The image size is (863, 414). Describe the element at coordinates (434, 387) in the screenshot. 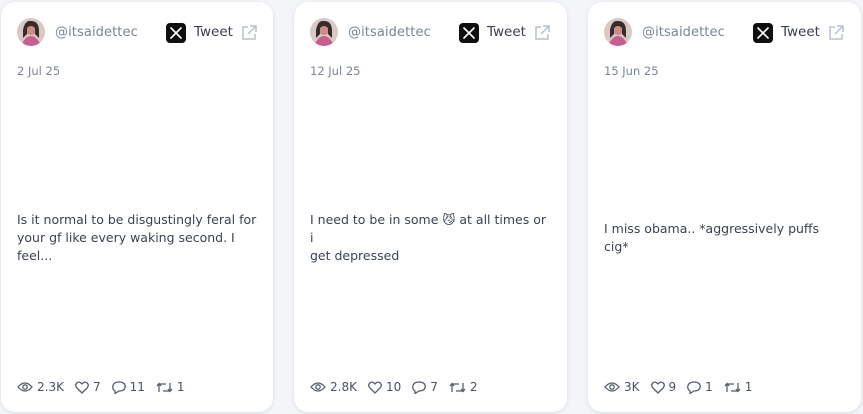

I see `replies-count: 7` at that location.